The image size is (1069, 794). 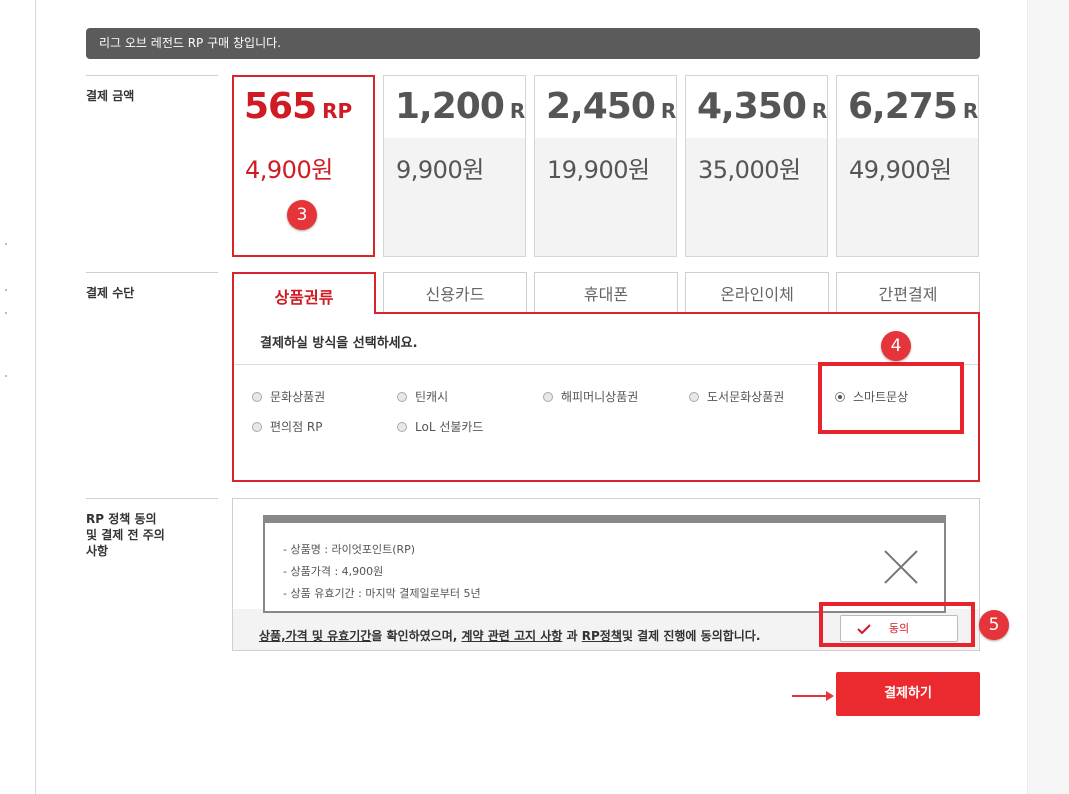 What do you see at coordinates (280, 106) in the screenshot?
I see `rp-value: 565` at bounding box center [280, 106].